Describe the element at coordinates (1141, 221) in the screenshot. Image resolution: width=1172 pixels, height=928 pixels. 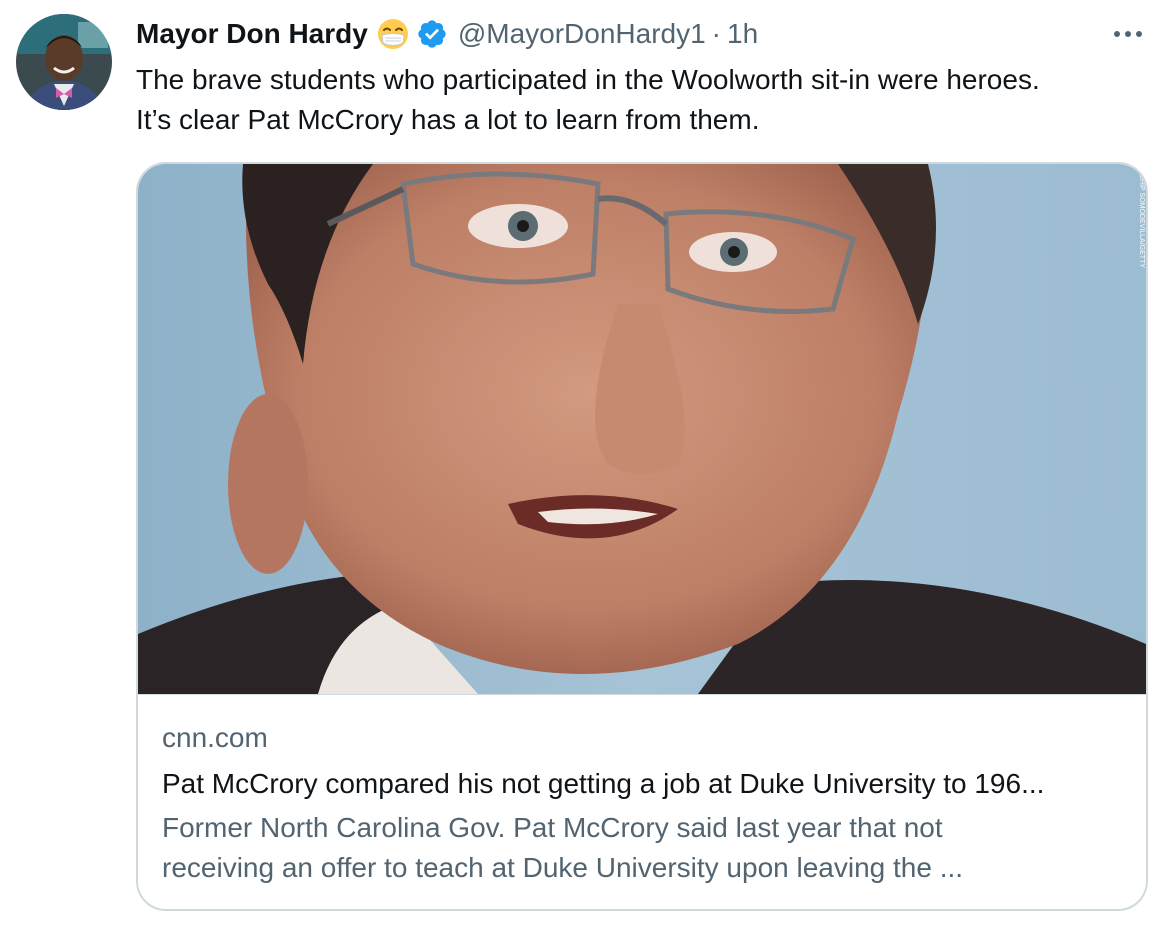
I see `image-credit: CHIP SOMODEVILLA/GETTY` at that location.